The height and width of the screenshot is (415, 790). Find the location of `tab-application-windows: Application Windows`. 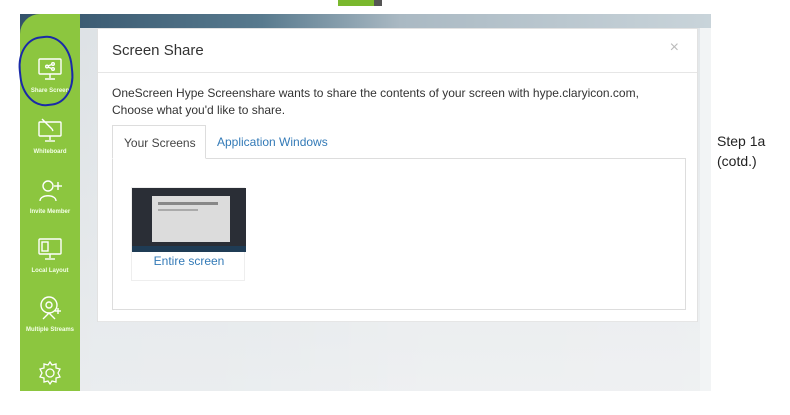

tab-application-windows: Application Windows is located at coordinates (272, 142).